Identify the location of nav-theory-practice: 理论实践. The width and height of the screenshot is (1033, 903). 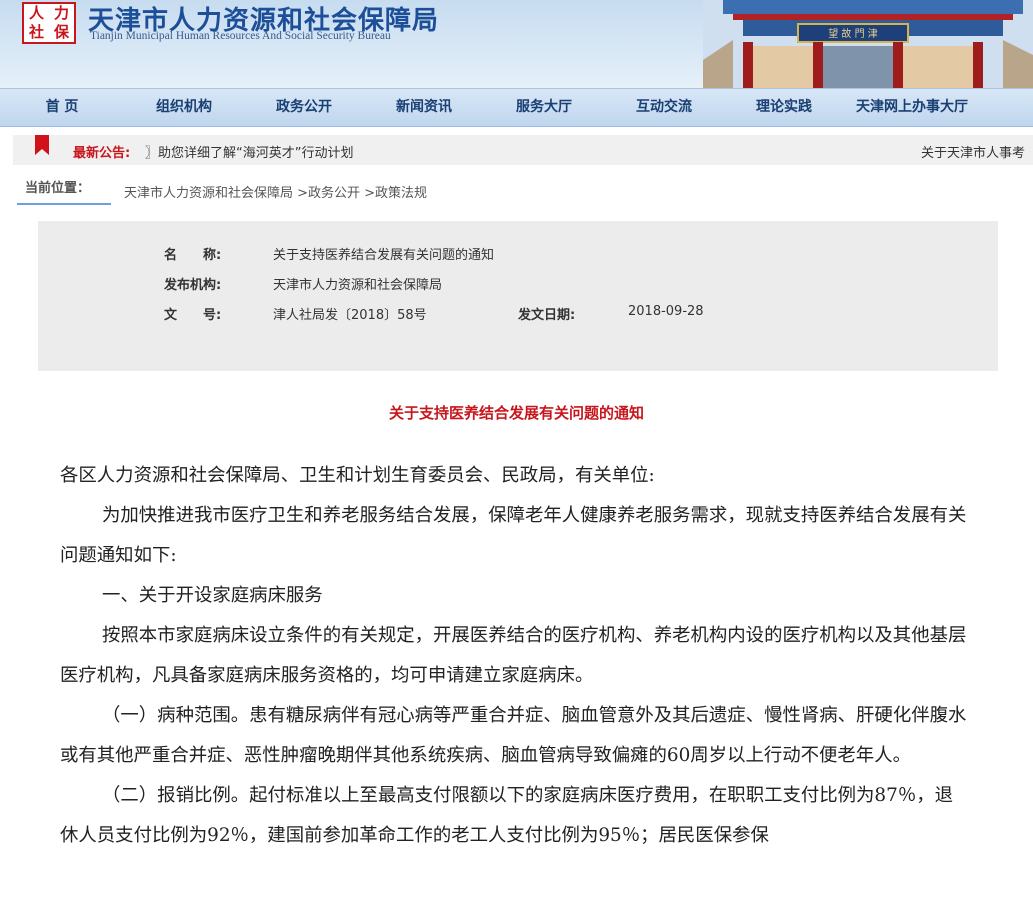
(784, 107).